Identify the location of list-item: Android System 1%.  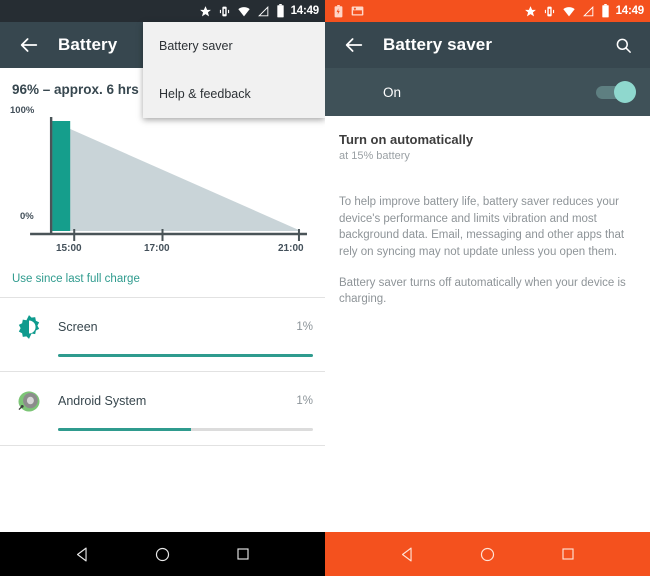
(162, 408).